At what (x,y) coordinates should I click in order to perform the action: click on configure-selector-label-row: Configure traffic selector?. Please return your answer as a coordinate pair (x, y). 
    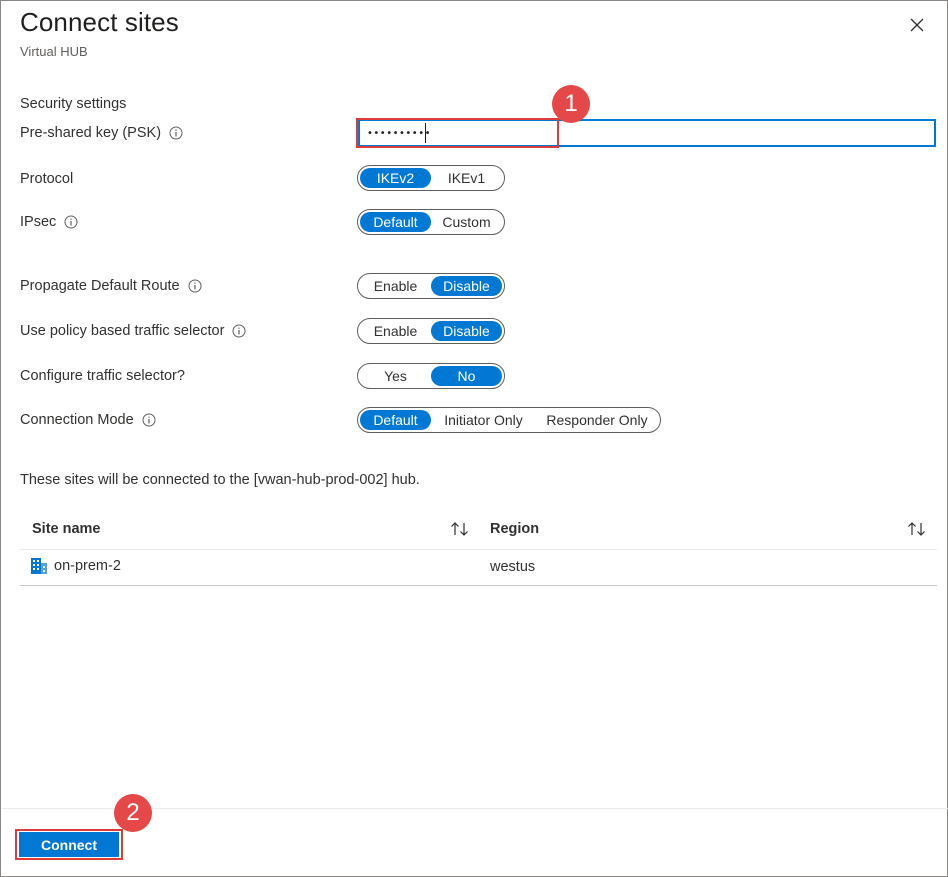
    Looking at the image, I should click on (102, 376).